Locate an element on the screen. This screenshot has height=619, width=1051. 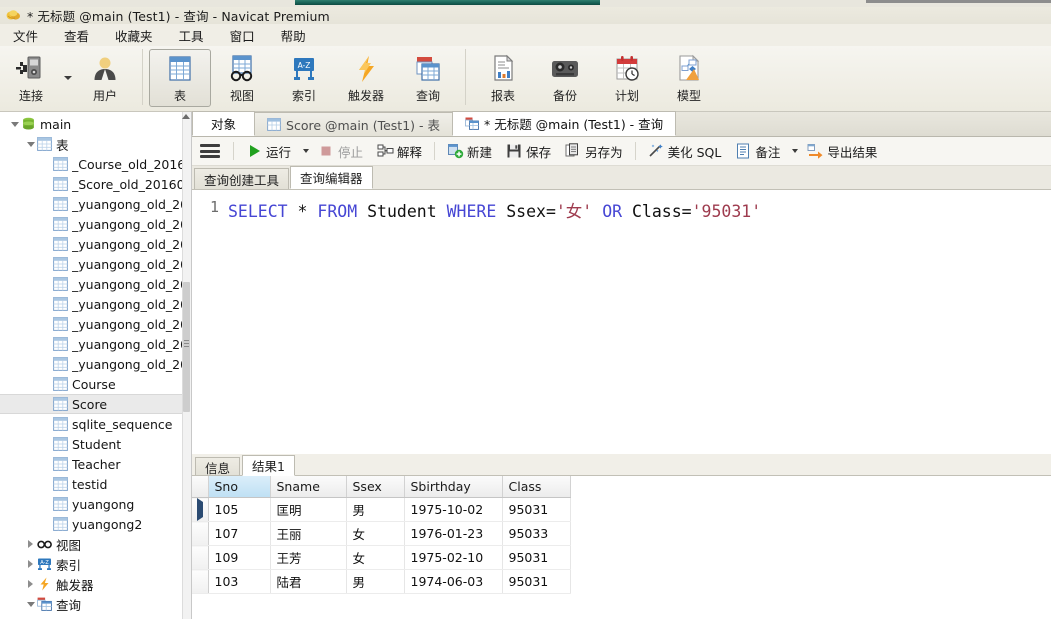
menu-window: 窗口 is located at coordinates (242, 35).